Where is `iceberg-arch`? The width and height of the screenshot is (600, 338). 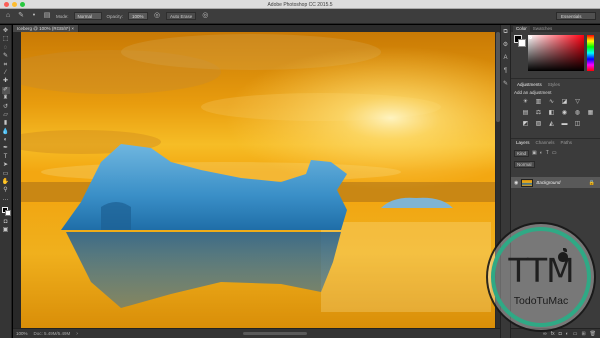 iceberg-arch is located at coordinates (116, 216).